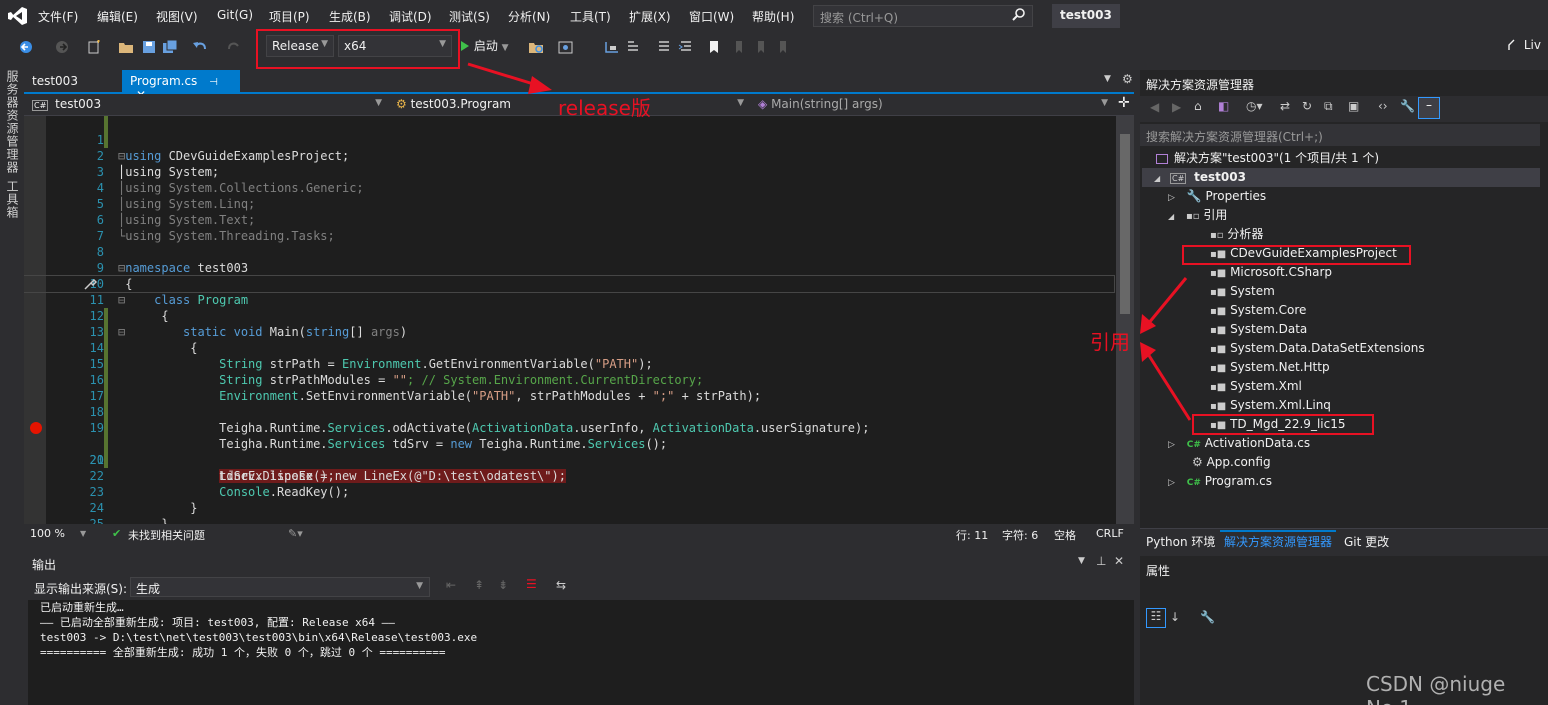 Image resolution: width=1548 pixels, height=705 pixels. I want to click on brush-icon: ✎▾, so click(295, 533).